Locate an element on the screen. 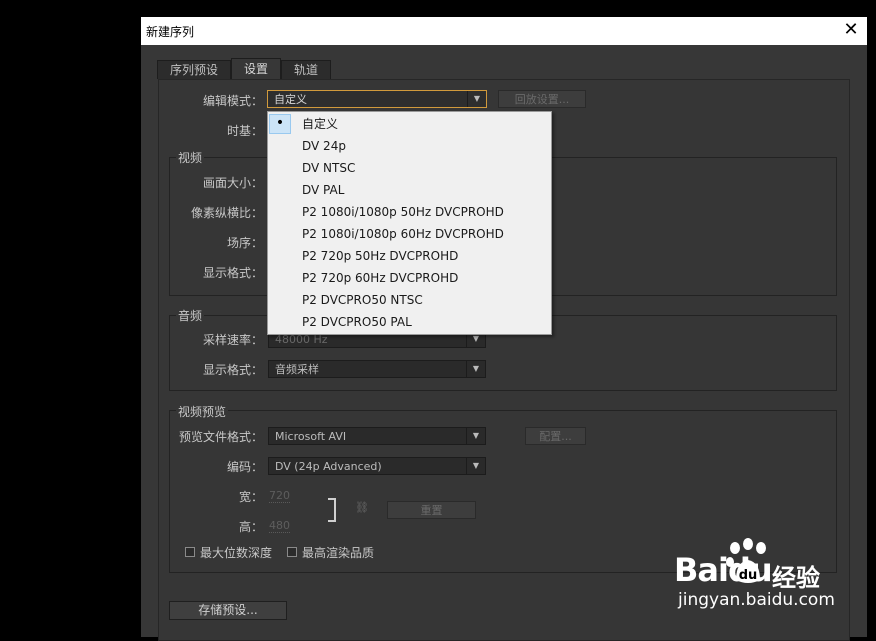  width-value: 720 is located at coordinates (279, 496).